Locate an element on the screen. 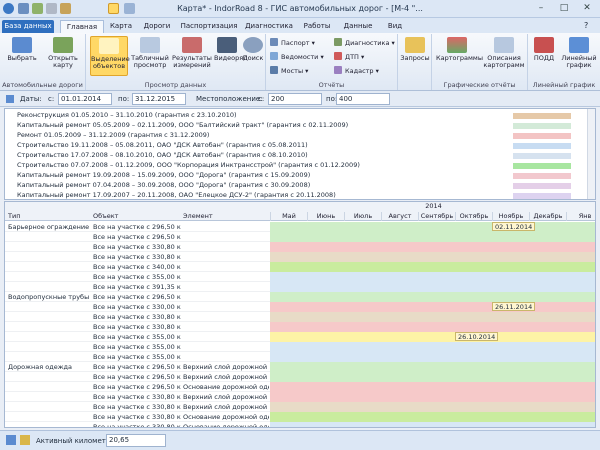  tab-map: Карта is located at coordinates (121, 26).